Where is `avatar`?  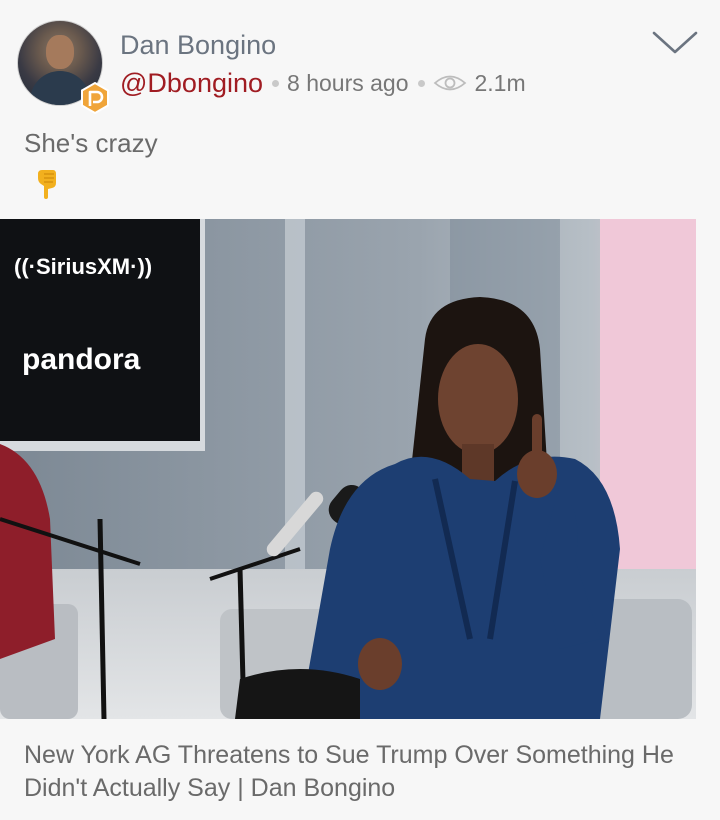
avatar is located at coordinates (63, 67).